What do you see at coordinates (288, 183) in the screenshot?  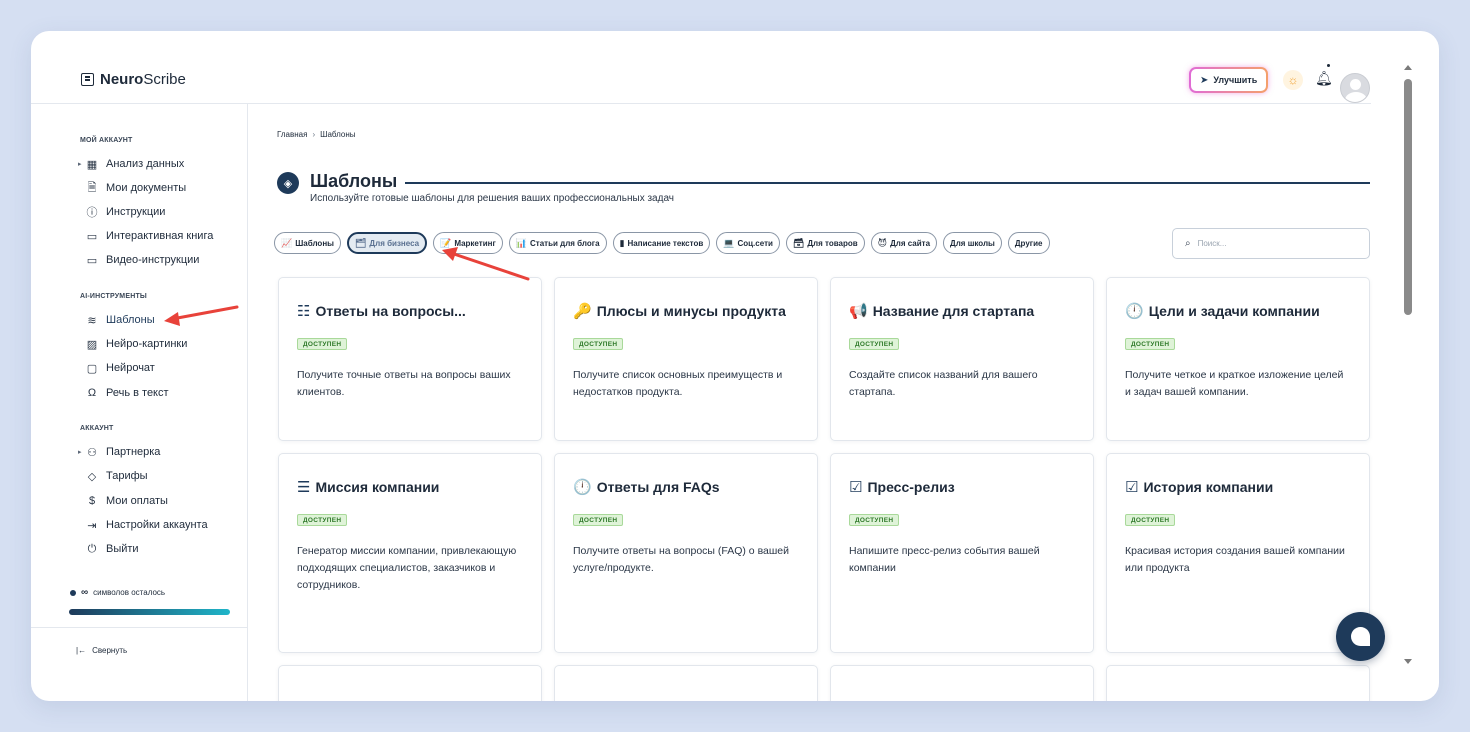 I see `layers-icon: ◈` at bounding box center [288, 183].